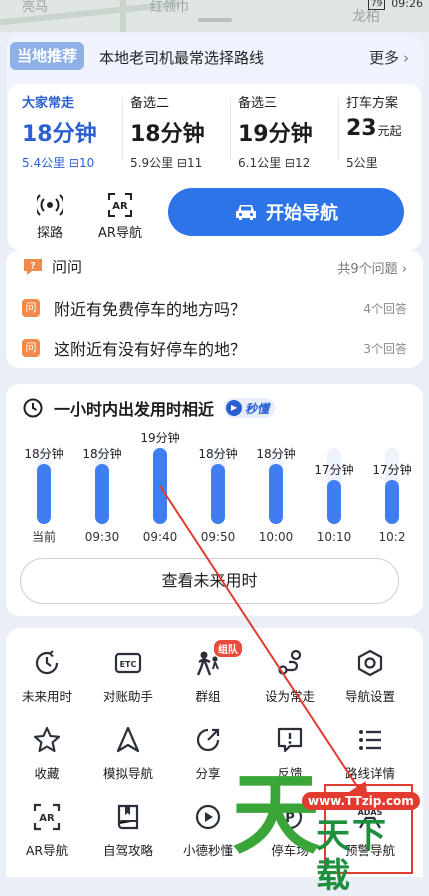 The image size is (429, 896). Describe the element at coordinates (370, 678) in the screenshot. I see `tool-nav-settings: 导航设置` at that location.